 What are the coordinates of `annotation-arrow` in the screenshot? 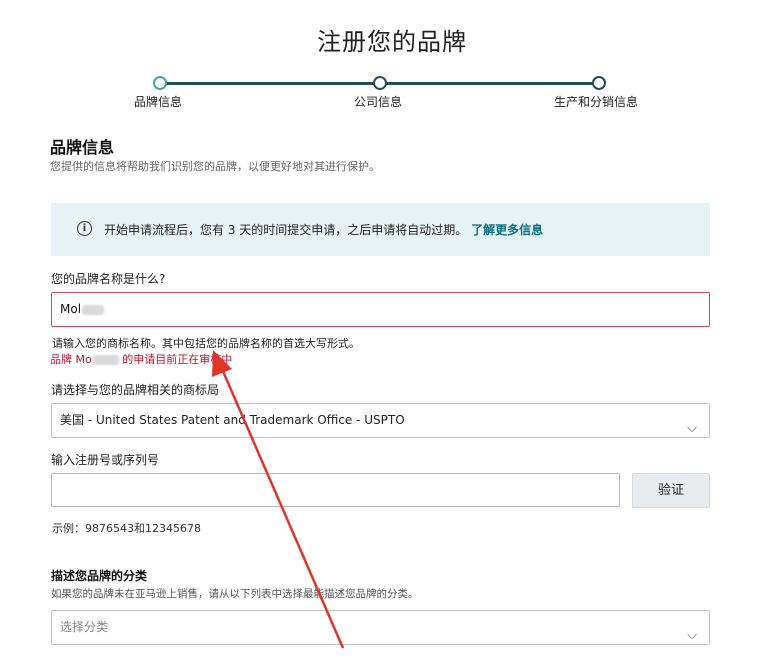 It's located at (278, 499).